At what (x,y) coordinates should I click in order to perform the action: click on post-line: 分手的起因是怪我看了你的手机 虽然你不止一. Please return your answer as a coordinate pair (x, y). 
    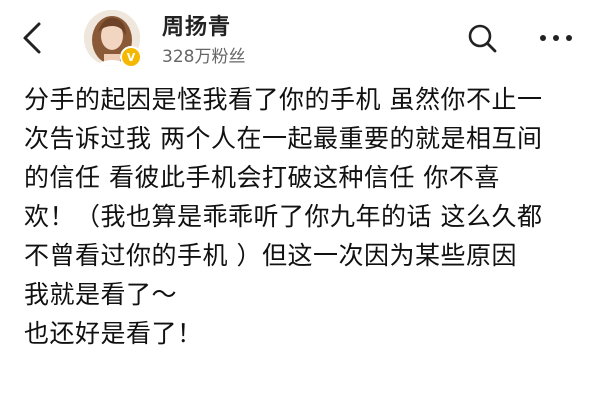
    Looking at the image, I should click on (283, 99).